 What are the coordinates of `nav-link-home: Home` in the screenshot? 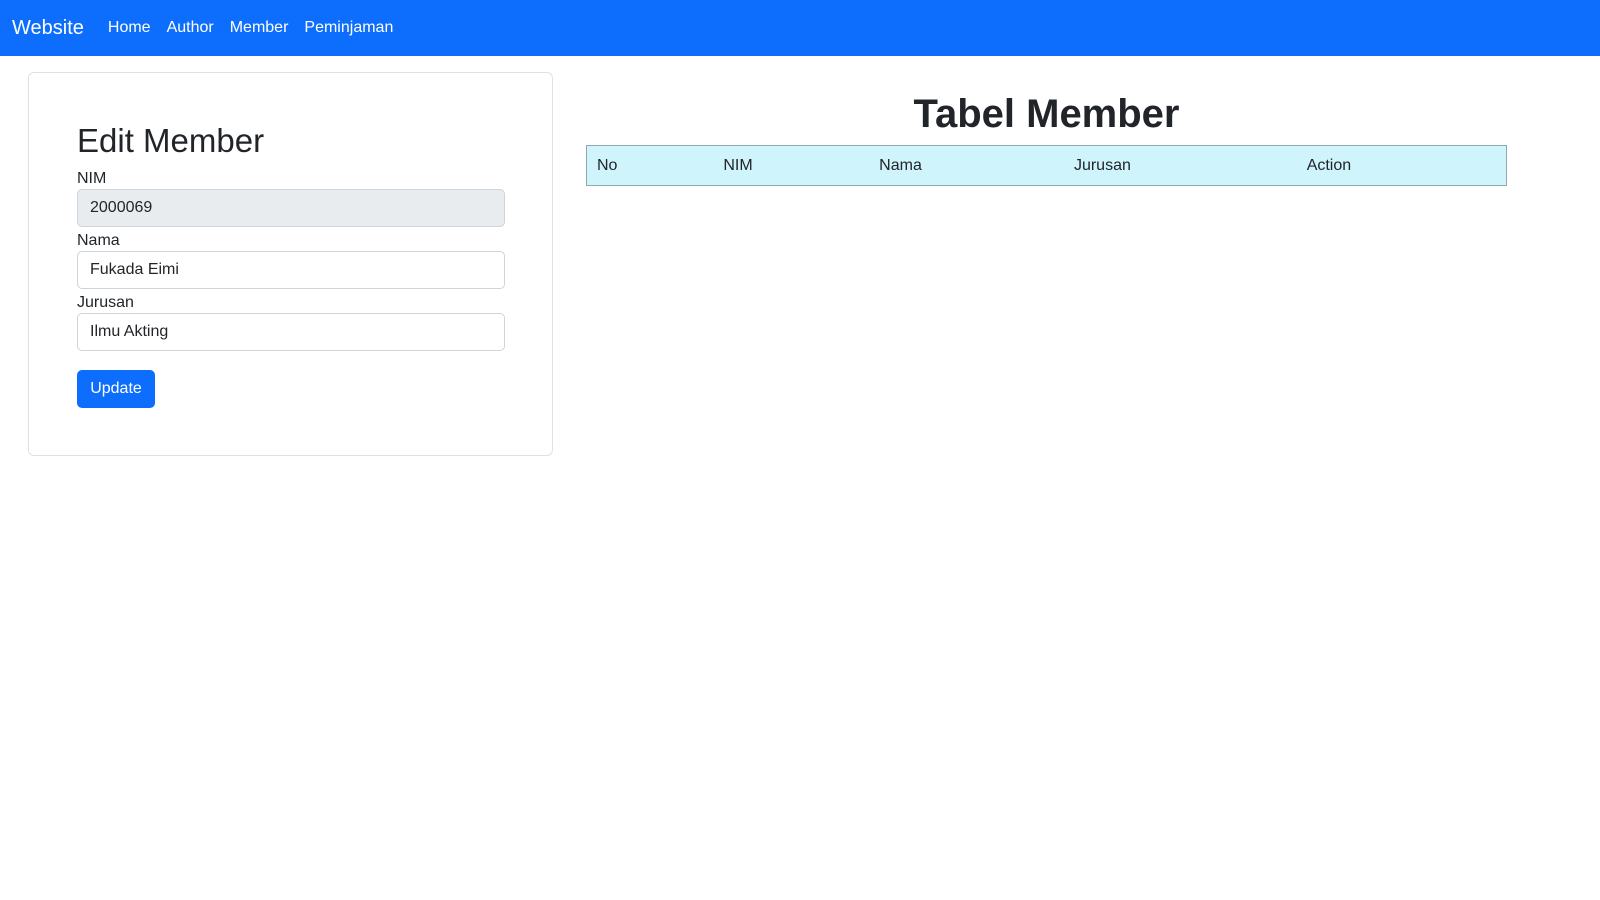 It's located at (129, 28).